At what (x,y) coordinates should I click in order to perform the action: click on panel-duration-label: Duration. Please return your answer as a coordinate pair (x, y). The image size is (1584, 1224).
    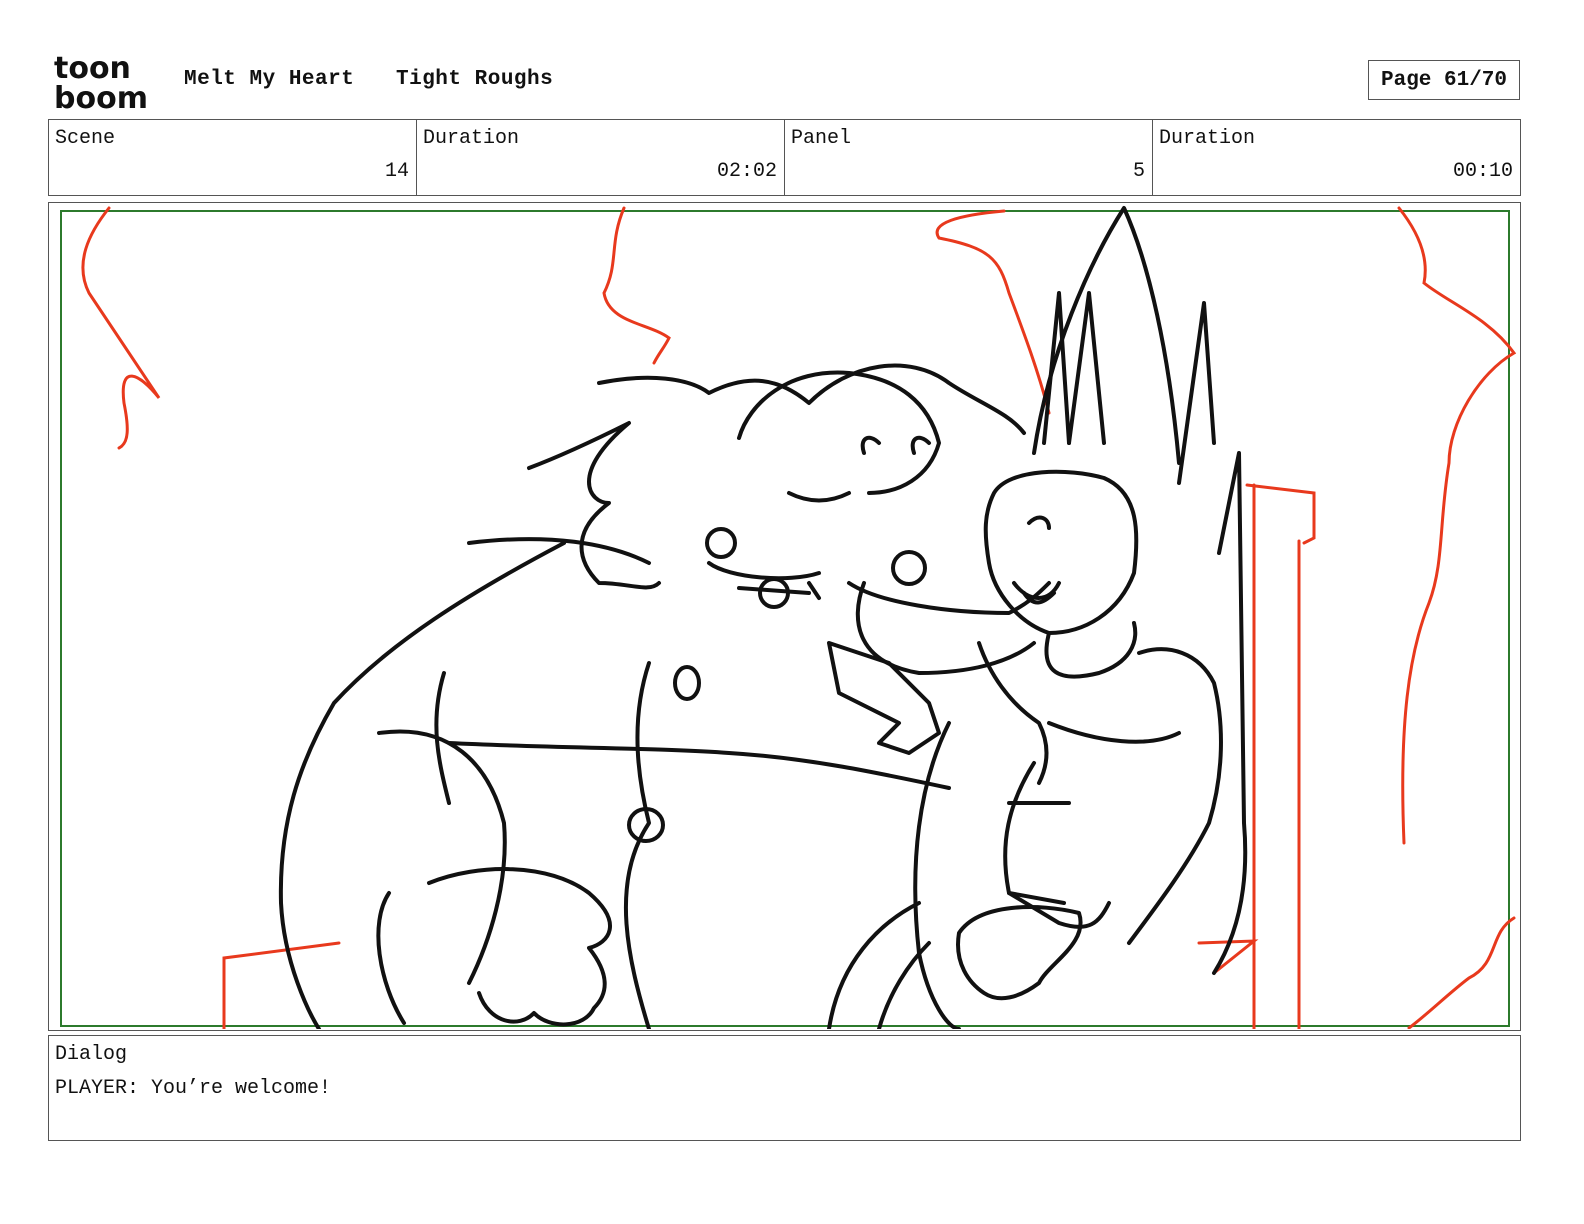
    Looking at the image, I should click on (1207, 138).